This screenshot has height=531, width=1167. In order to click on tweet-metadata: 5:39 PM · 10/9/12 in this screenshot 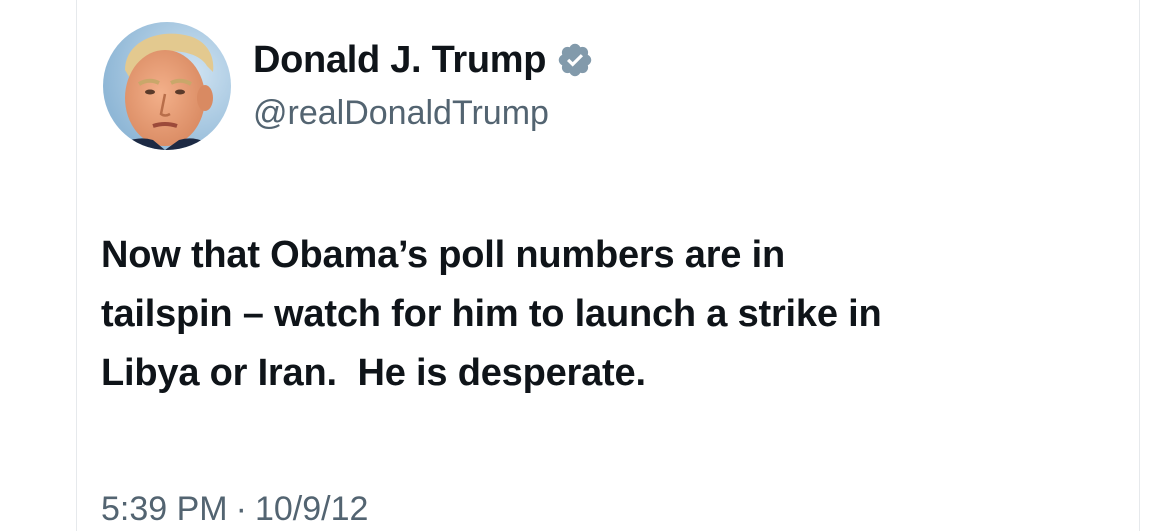, I will do `click(234, 509)`.